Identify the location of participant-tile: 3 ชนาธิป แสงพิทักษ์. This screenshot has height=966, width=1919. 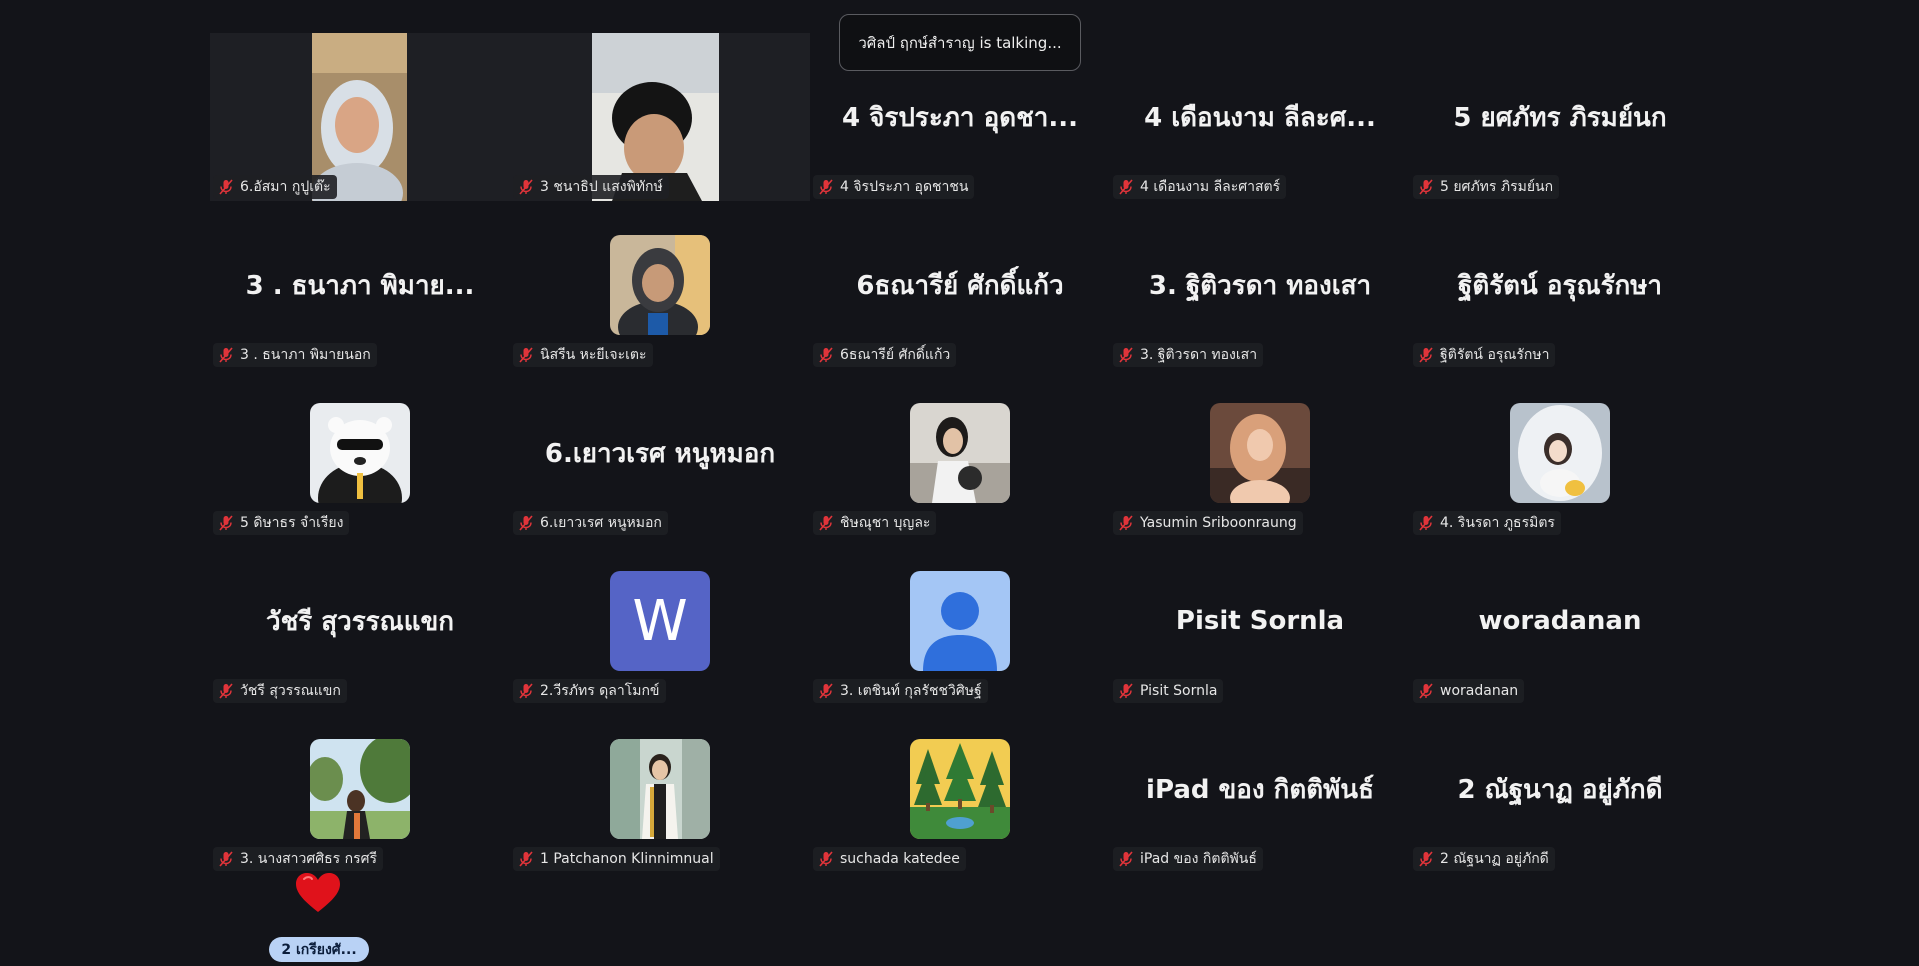
(660, 117).